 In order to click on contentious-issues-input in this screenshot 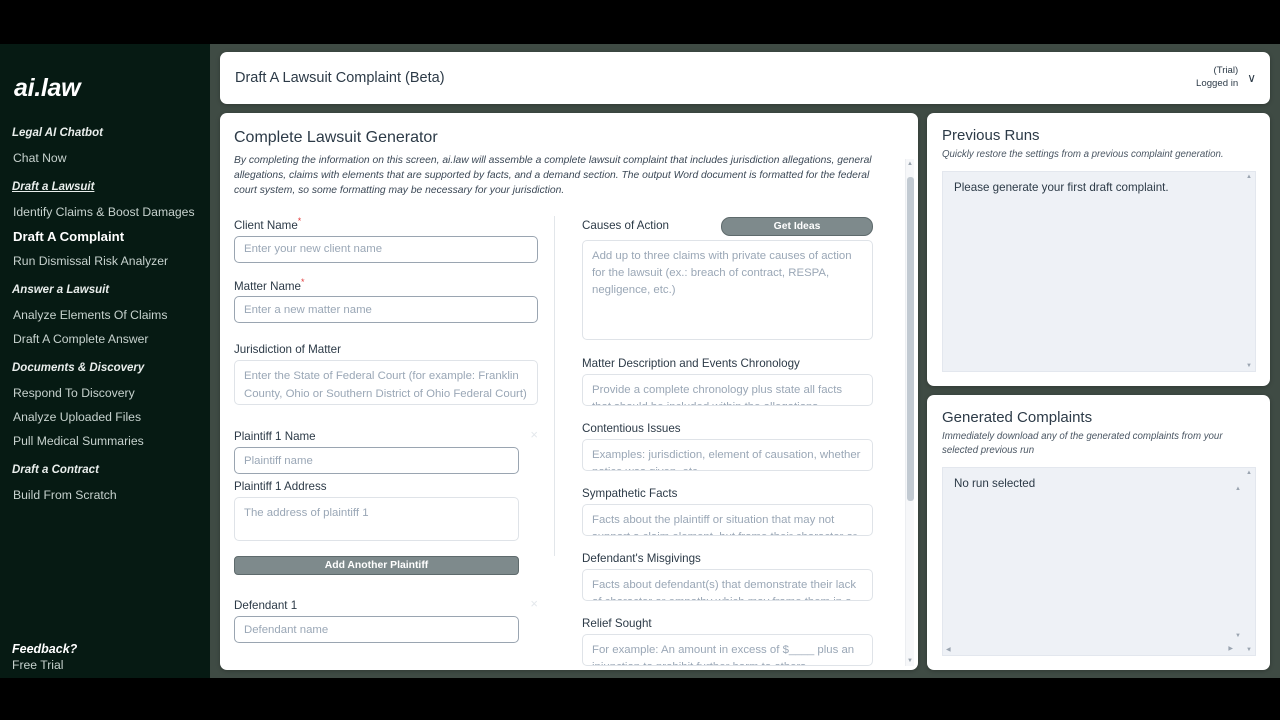, I will do `click(727, 454)`.